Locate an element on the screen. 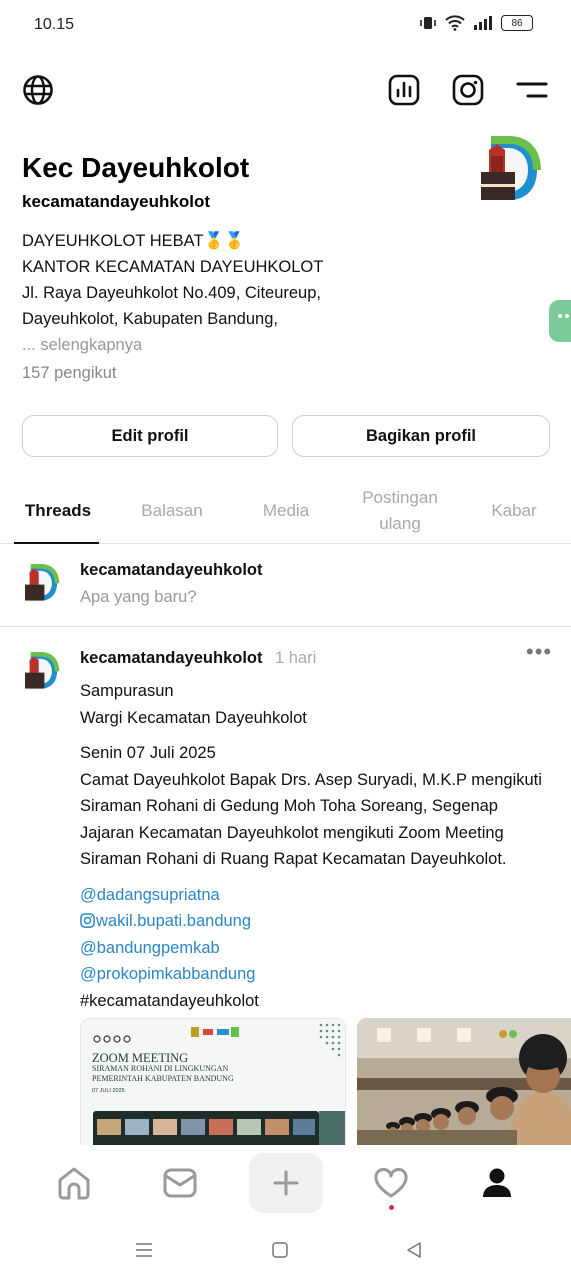 The width and height of the screenshot is (571, 1280). plus-icon is located at coordinates (286, 1183).